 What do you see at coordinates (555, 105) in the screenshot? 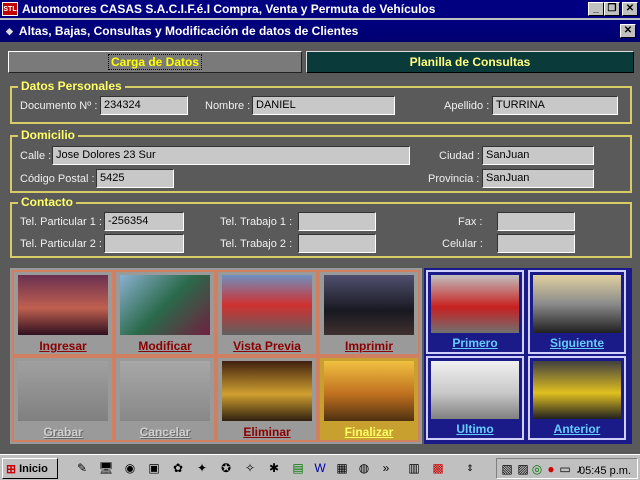
I see `apellido-field: TURRINA` at bounding box center [555, 105].